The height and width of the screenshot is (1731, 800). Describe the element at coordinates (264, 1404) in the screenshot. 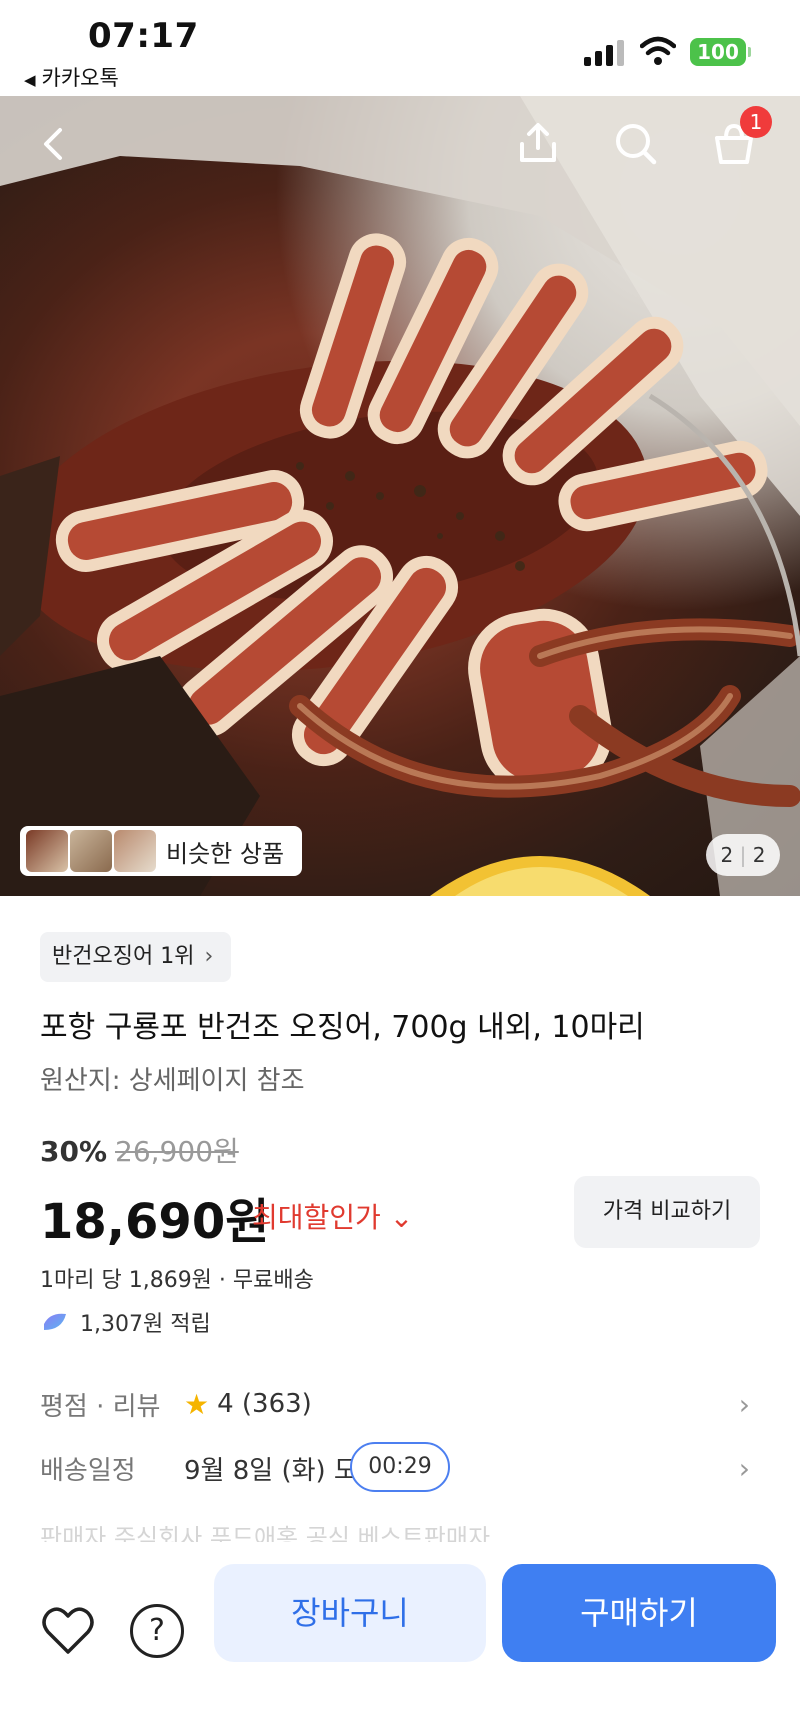

I see `rating-value: 4 (363)` at that location.